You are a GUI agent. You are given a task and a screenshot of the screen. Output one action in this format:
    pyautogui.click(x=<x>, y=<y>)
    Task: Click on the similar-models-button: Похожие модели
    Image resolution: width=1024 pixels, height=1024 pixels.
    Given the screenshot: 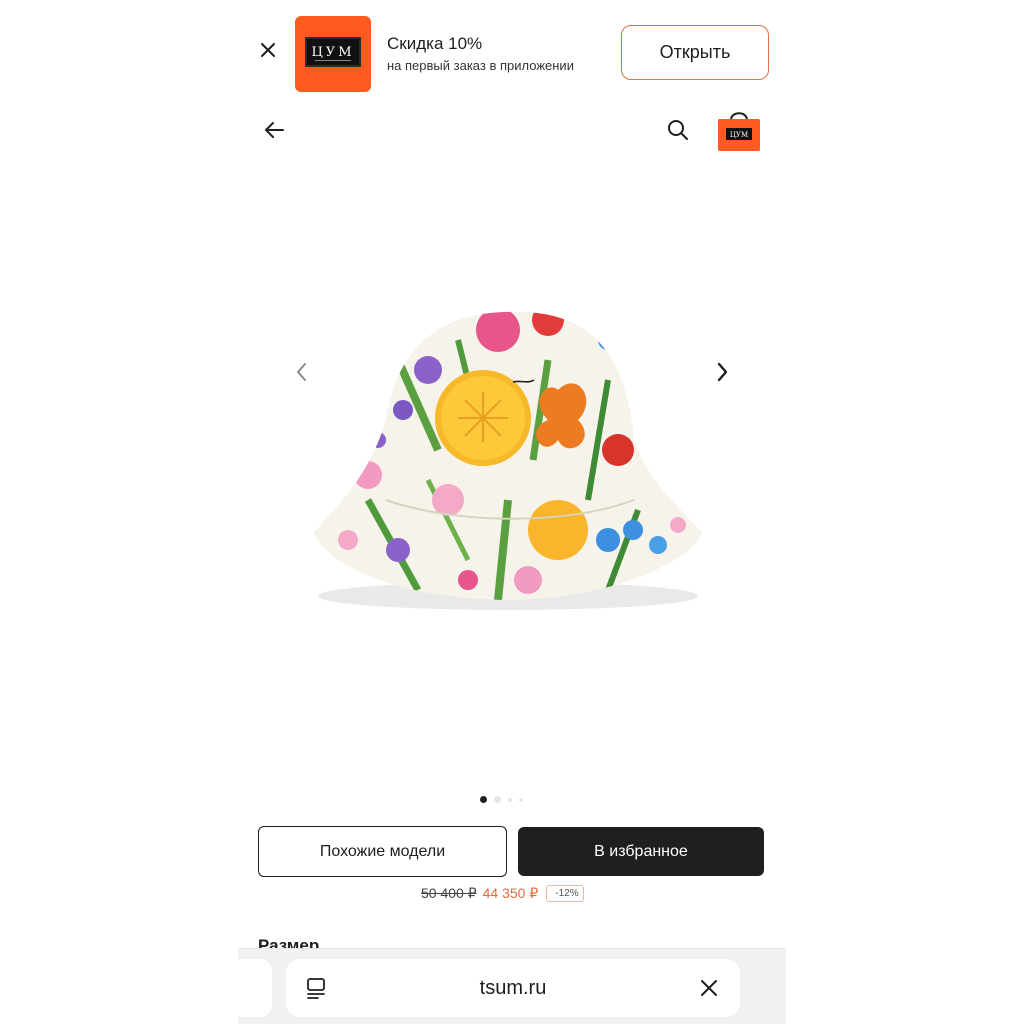 What is the action you would take?
    pyautogui.click(x=382, y=851)
    